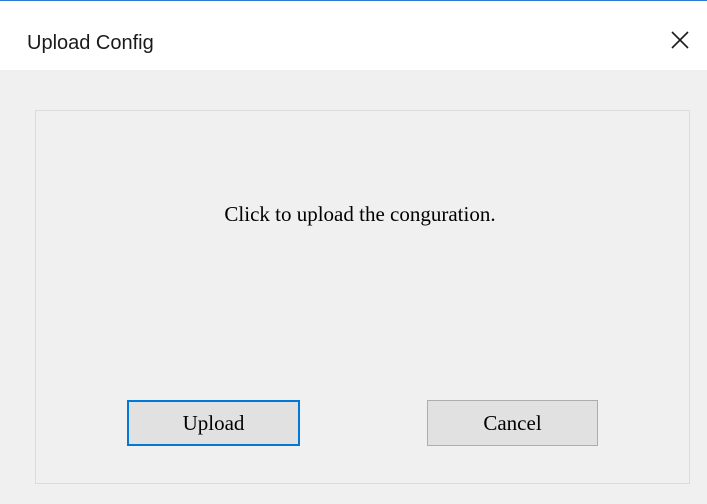 The height and width of the screenshot is (504, 707). What do you see at coordinates (512, 423) in the screenshot?
I see `cancel-button: Cancel` at bounding box center [512, 423].